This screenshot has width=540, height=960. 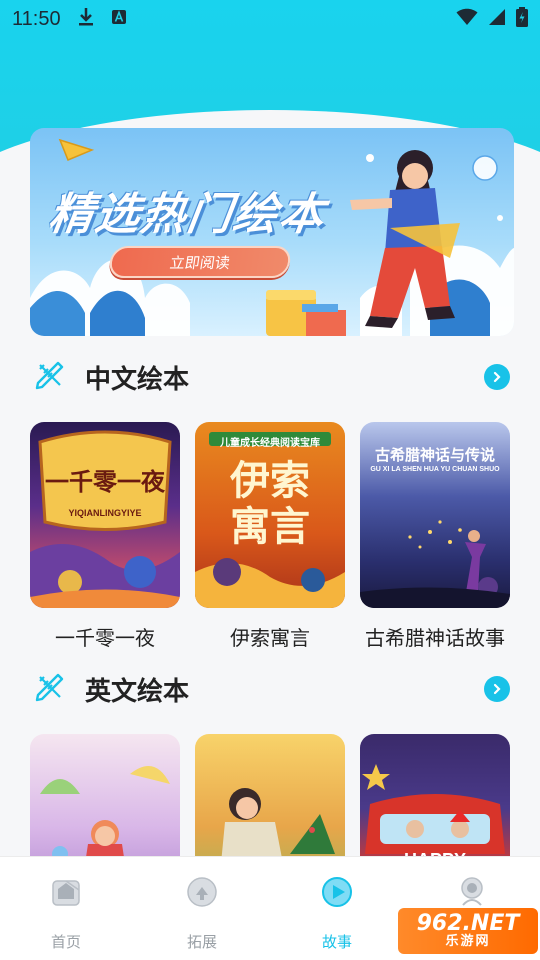 I want to click on english-more-button, so click(x=497, y=689).